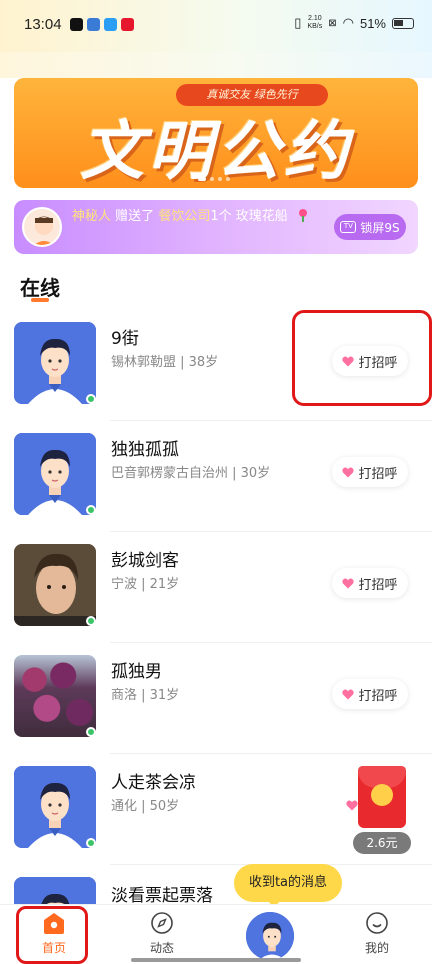 This screenshot has width=432, height=964. What do you see at coordinates (125, 339) in the screenshot?
I see `user-name: 9街` at bounding box center [125, 339].